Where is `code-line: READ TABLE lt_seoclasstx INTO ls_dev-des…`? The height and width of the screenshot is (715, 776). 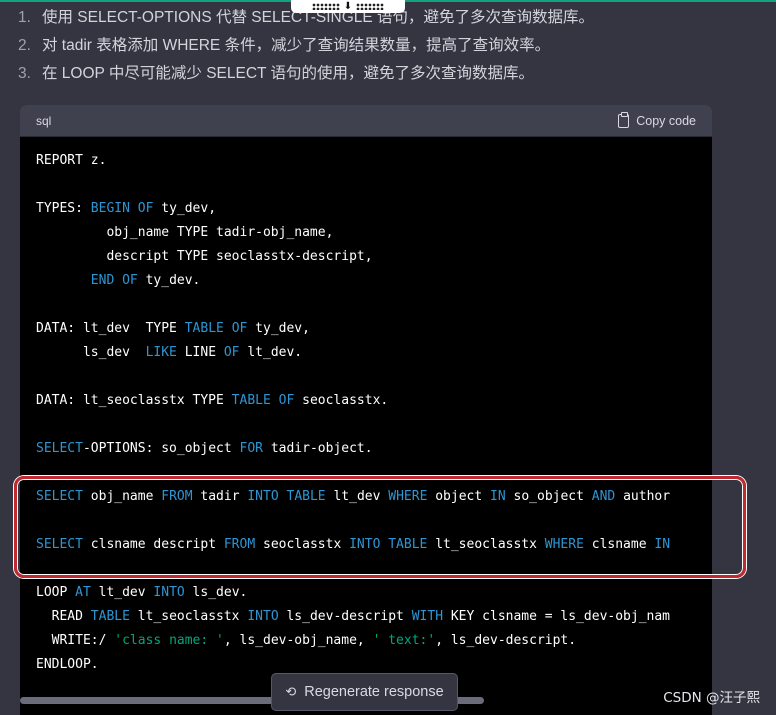
code-line: READ TABLE lt_seoclasstx INTO ls_dev-des… is located at coordinates (374, 617).